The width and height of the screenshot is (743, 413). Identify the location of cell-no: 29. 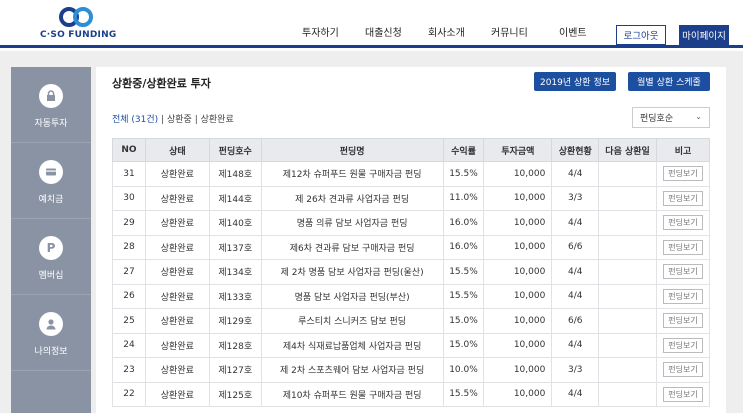
(129, 223).